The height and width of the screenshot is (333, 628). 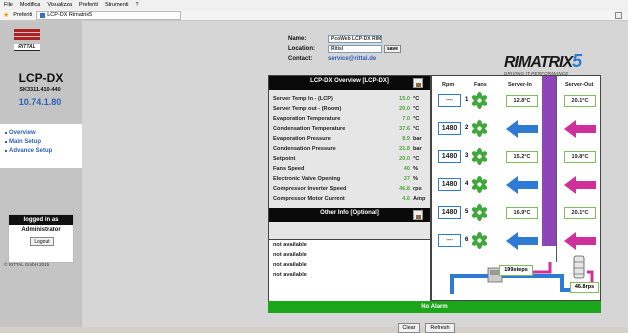 I want to click on row-label: Condensation Pressure, so click(x=304, y=149).